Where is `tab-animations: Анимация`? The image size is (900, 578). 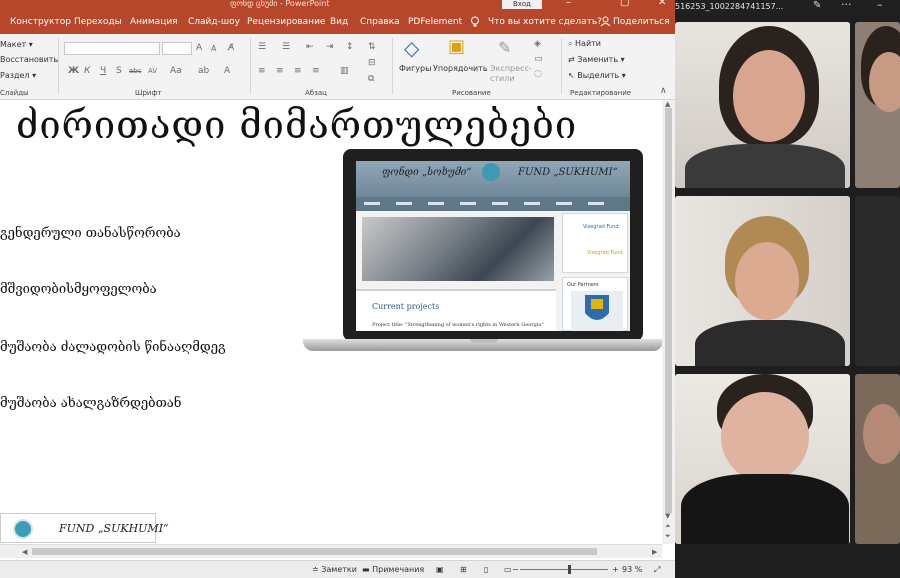 tab-animations: Анимация is located at coordinates (154, 22).